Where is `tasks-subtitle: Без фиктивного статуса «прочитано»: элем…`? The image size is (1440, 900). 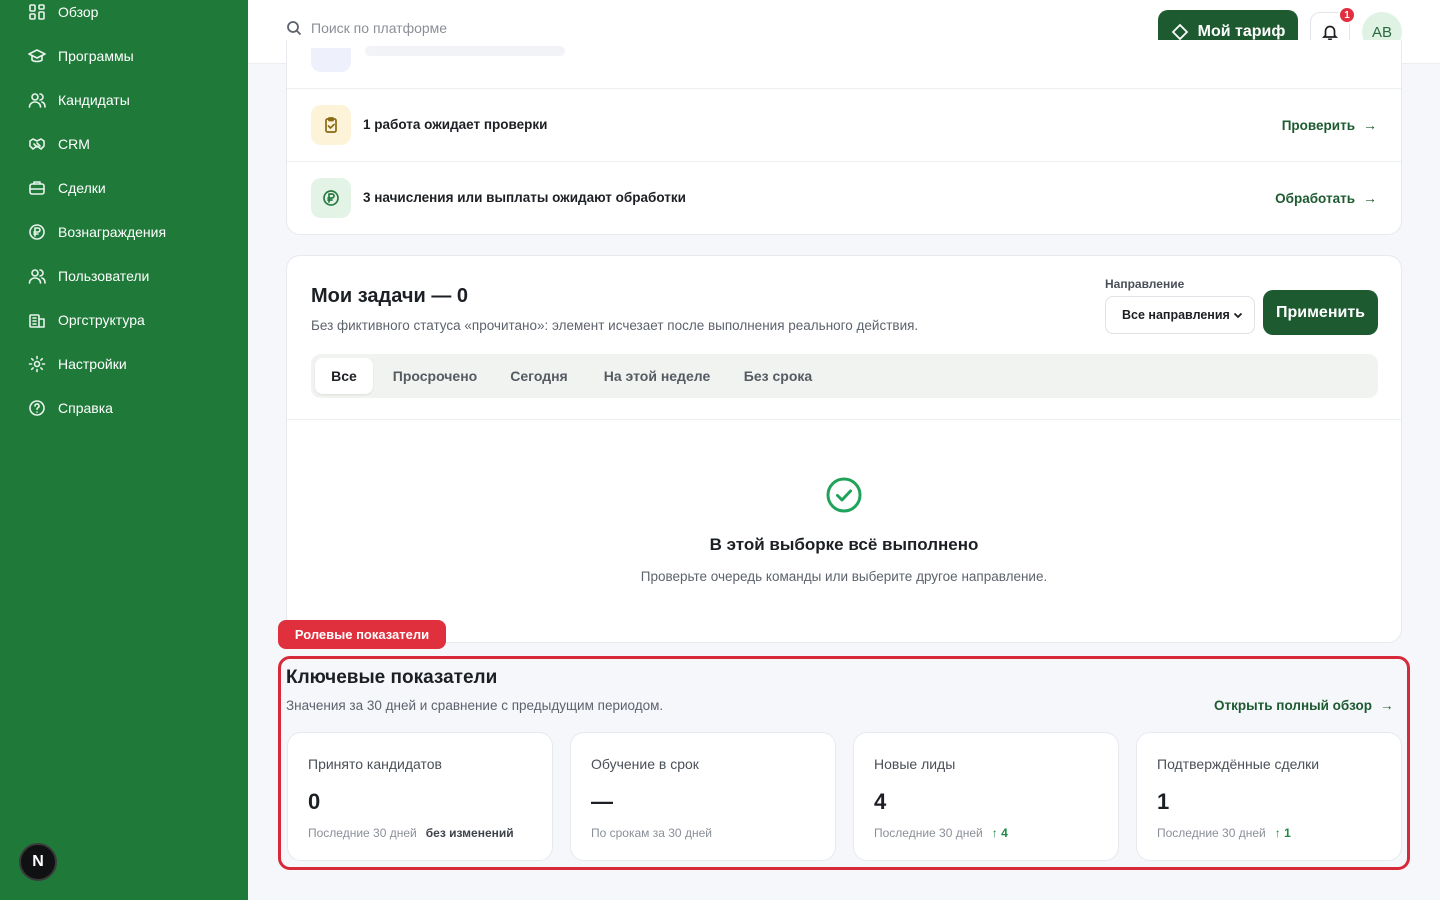
tasks-subtitle: Без фиктивного статуса «прочитано»: элем… is located at coordinates (615, 325).